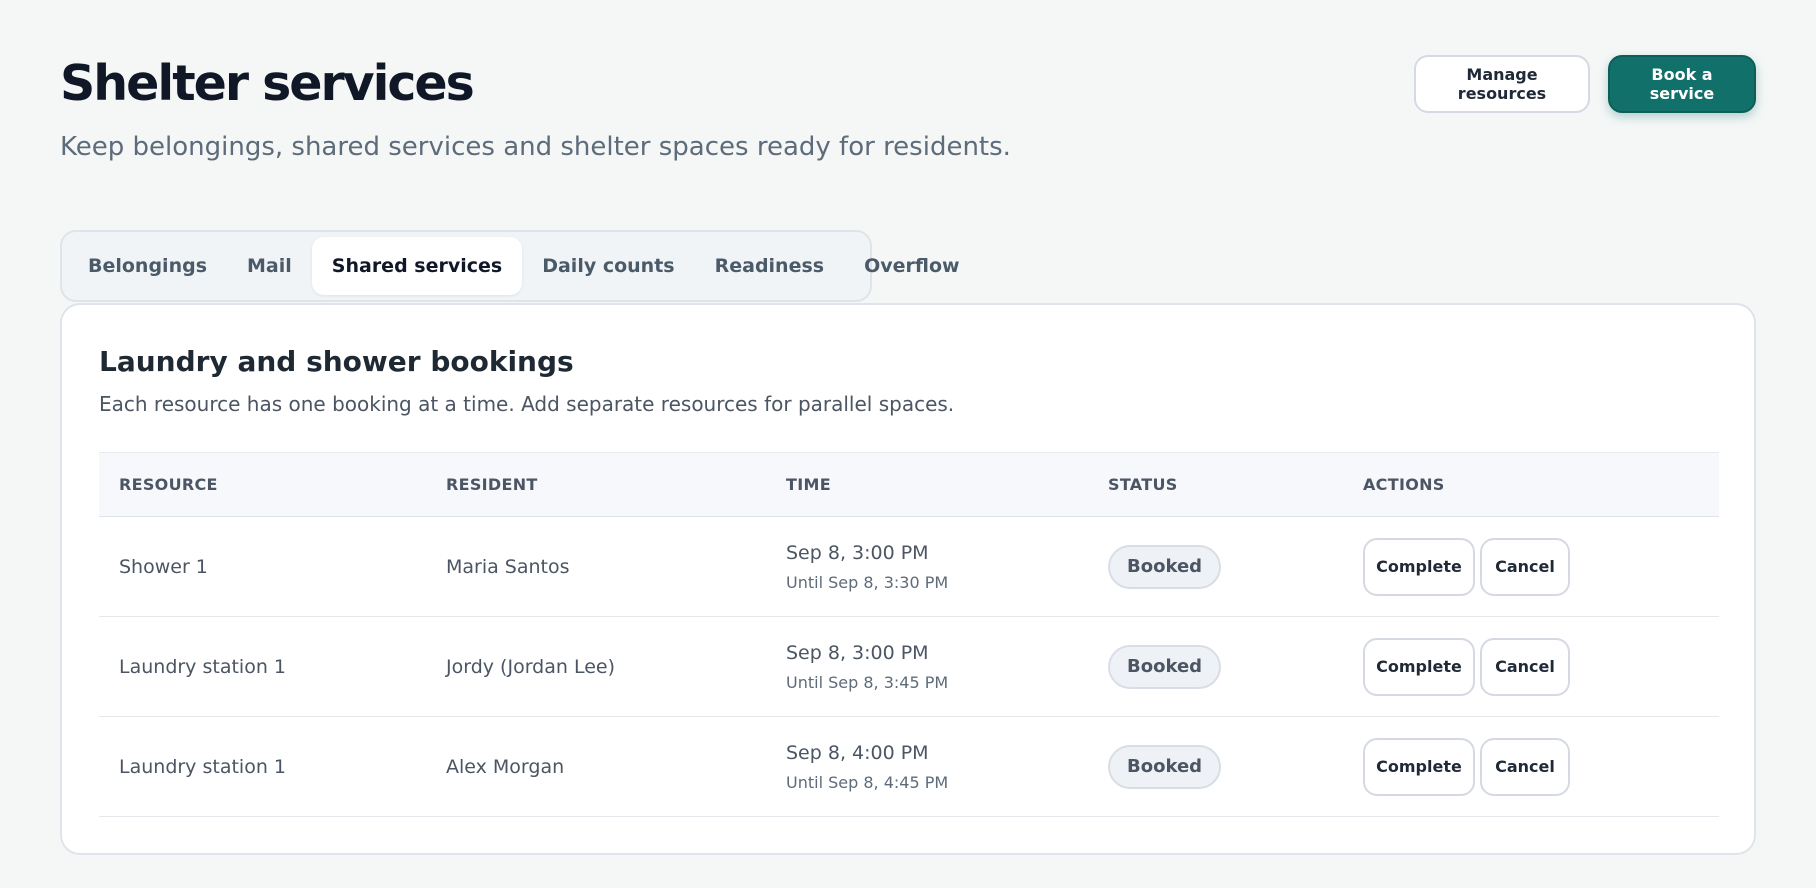 The image size is (1816, 888). Describe the element at coordinates (927, 766) in the screenshot. I see `time-cell: Sep 8, 4:00 PM Until Sep 8, 4:45 PM` at that location.